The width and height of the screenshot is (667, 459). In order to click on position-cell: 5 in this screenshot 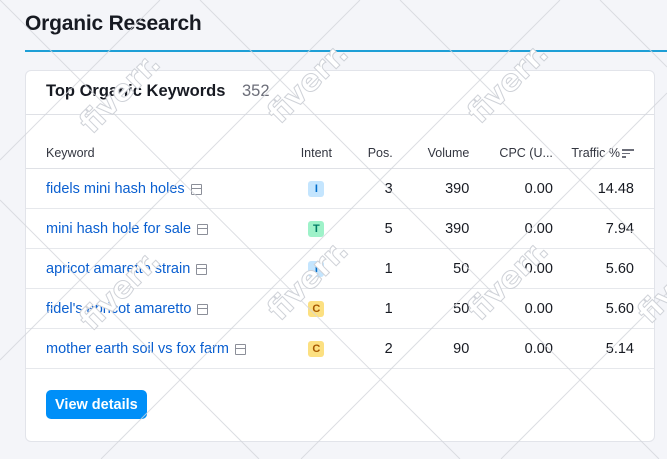, I will do `click(375, 228)`.